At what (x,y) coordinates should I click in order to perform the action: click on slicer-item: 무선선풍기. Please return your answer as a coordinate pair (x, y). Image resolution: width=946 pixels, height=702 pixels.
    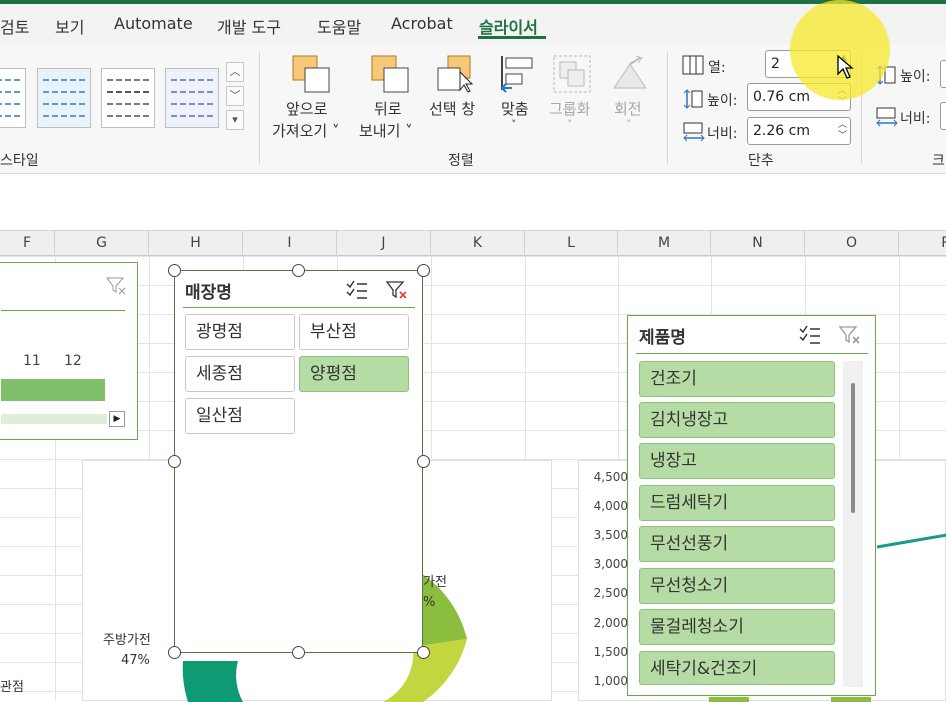
    Looking at the image, I should click on (737, 544).